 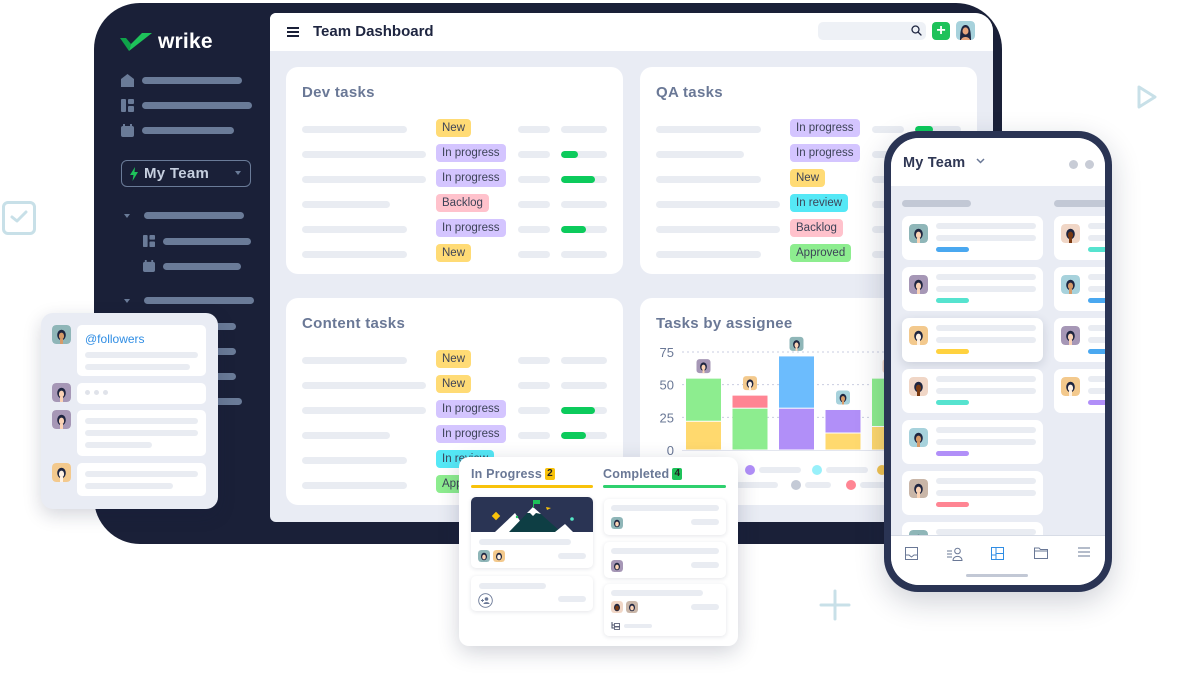 What do you see at coordinates (1041, 553) in the screenshot?
I see `projects-icon` at bounding box center [1041, 553].